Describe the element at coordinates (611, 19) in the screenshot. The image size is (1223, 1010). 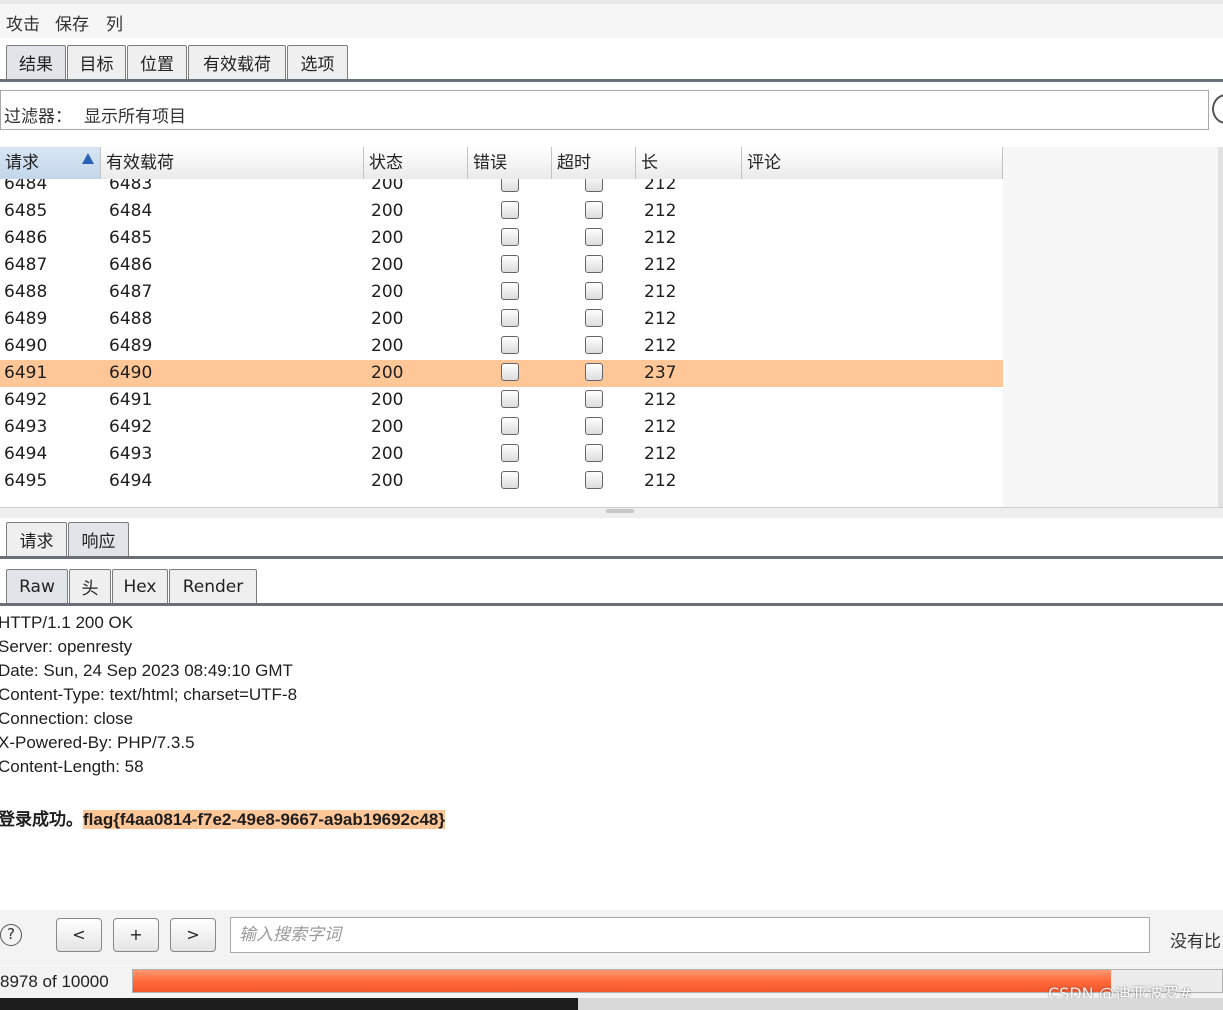
I see `menu-bar: 攻击 保存 列` at that location.